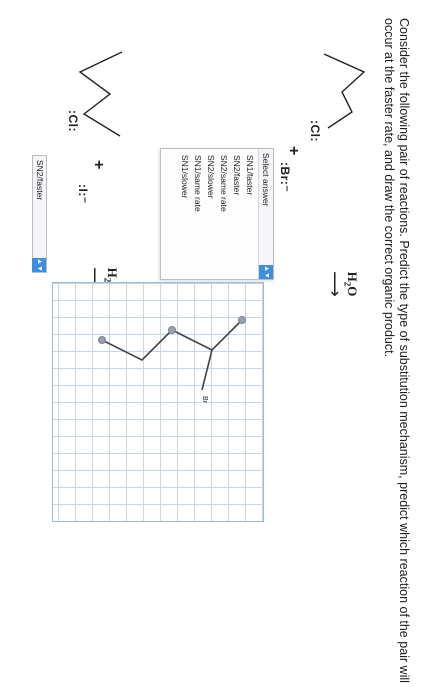 The width and height of the screenshot is (432, 700). What do you see at coordinates (335, 284) in the screenshot?
I see `reaction1-arrow-icon: ⟶` at bounding box center [335, 284].